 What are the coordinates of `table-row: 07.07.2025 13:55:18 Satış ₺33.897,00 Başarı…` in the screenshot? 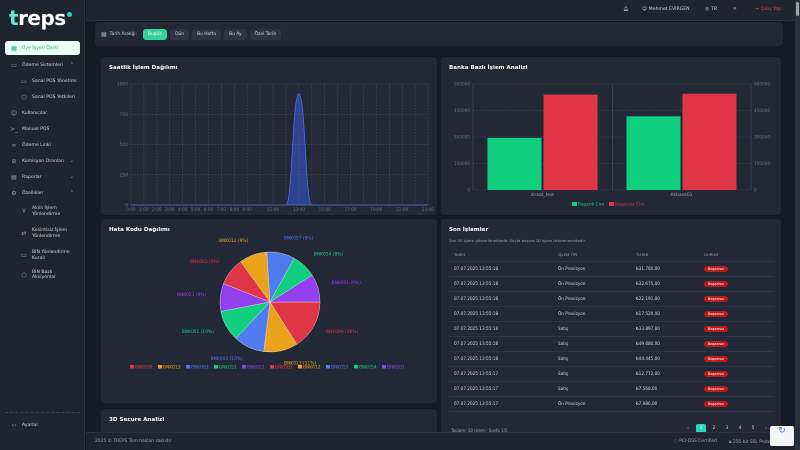 It's located at (611, 329).